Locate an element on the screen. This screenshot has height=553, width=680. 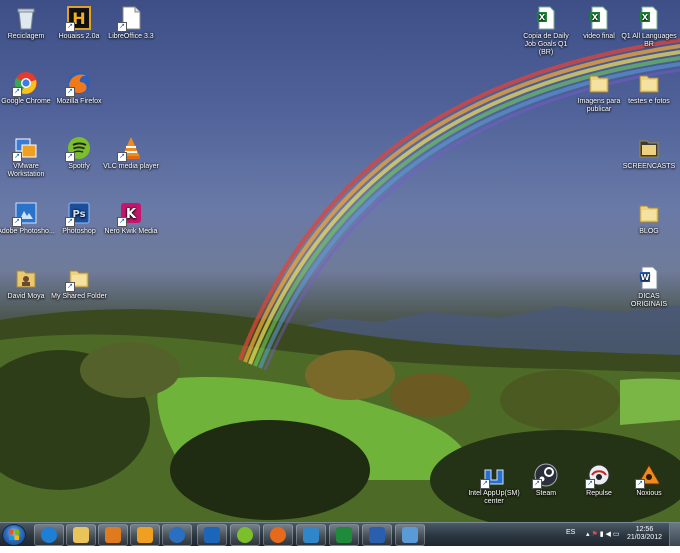
desktop-icon-steam: ↗ Steam is located at coordinates (546, 480).